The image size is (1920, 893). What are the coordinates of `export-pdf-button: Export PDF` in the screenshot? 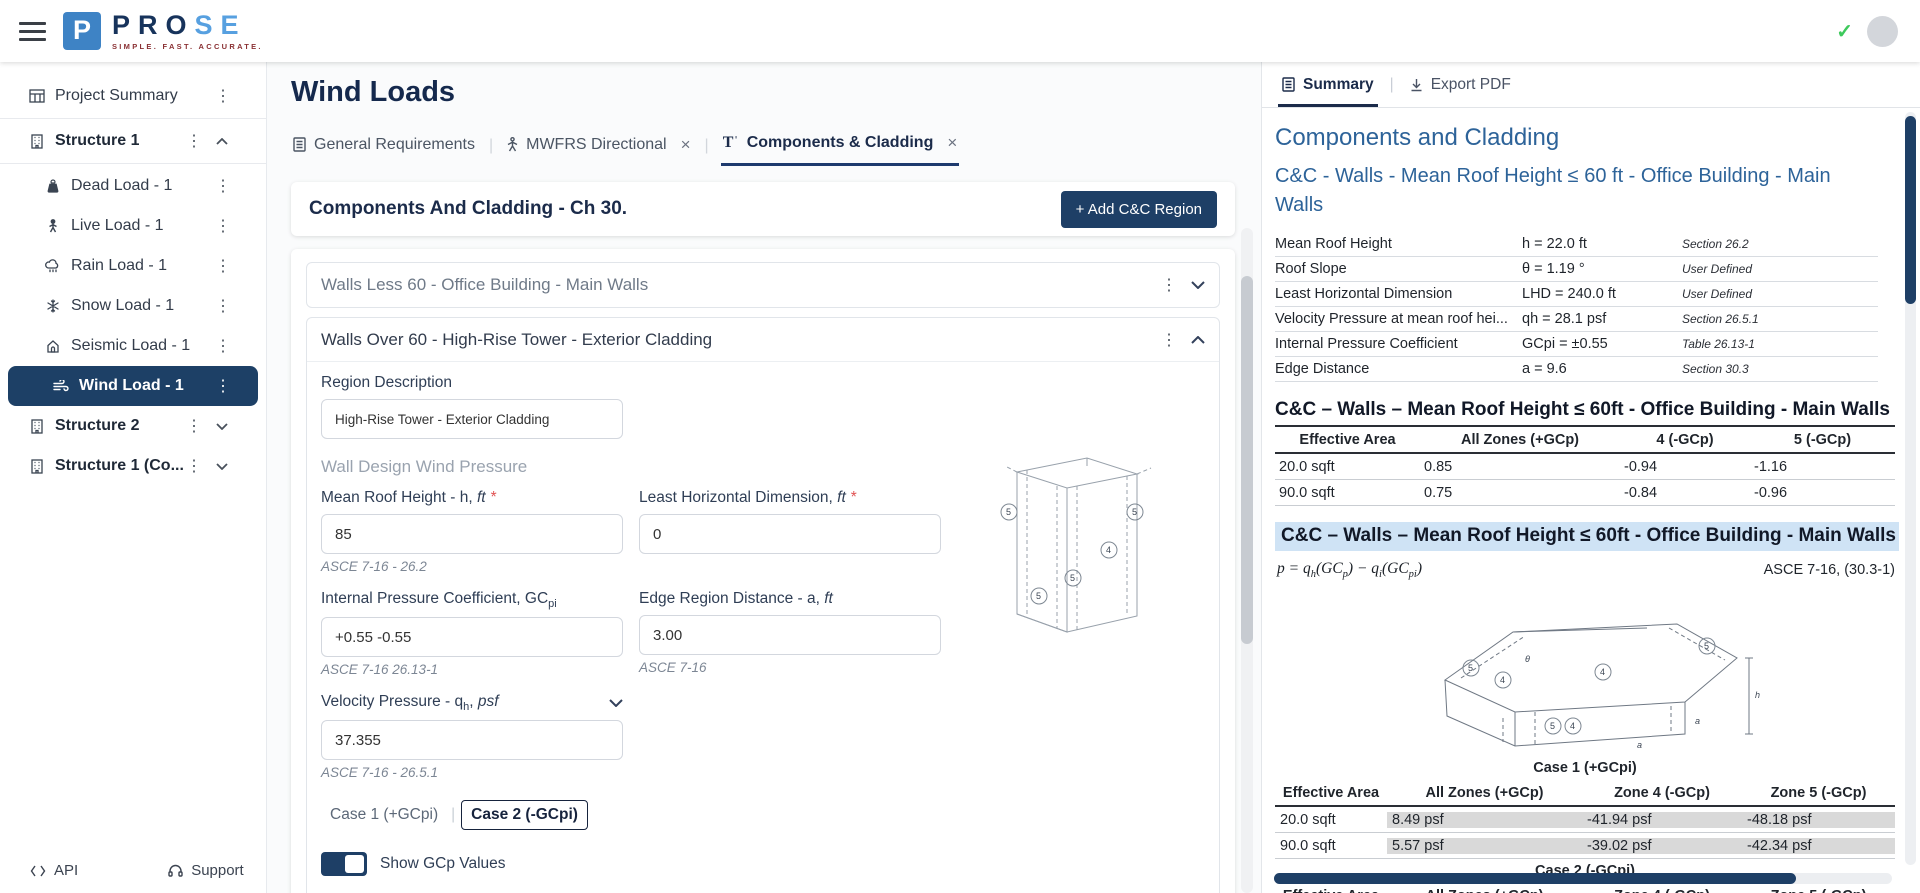 It's located at (1460, 84).